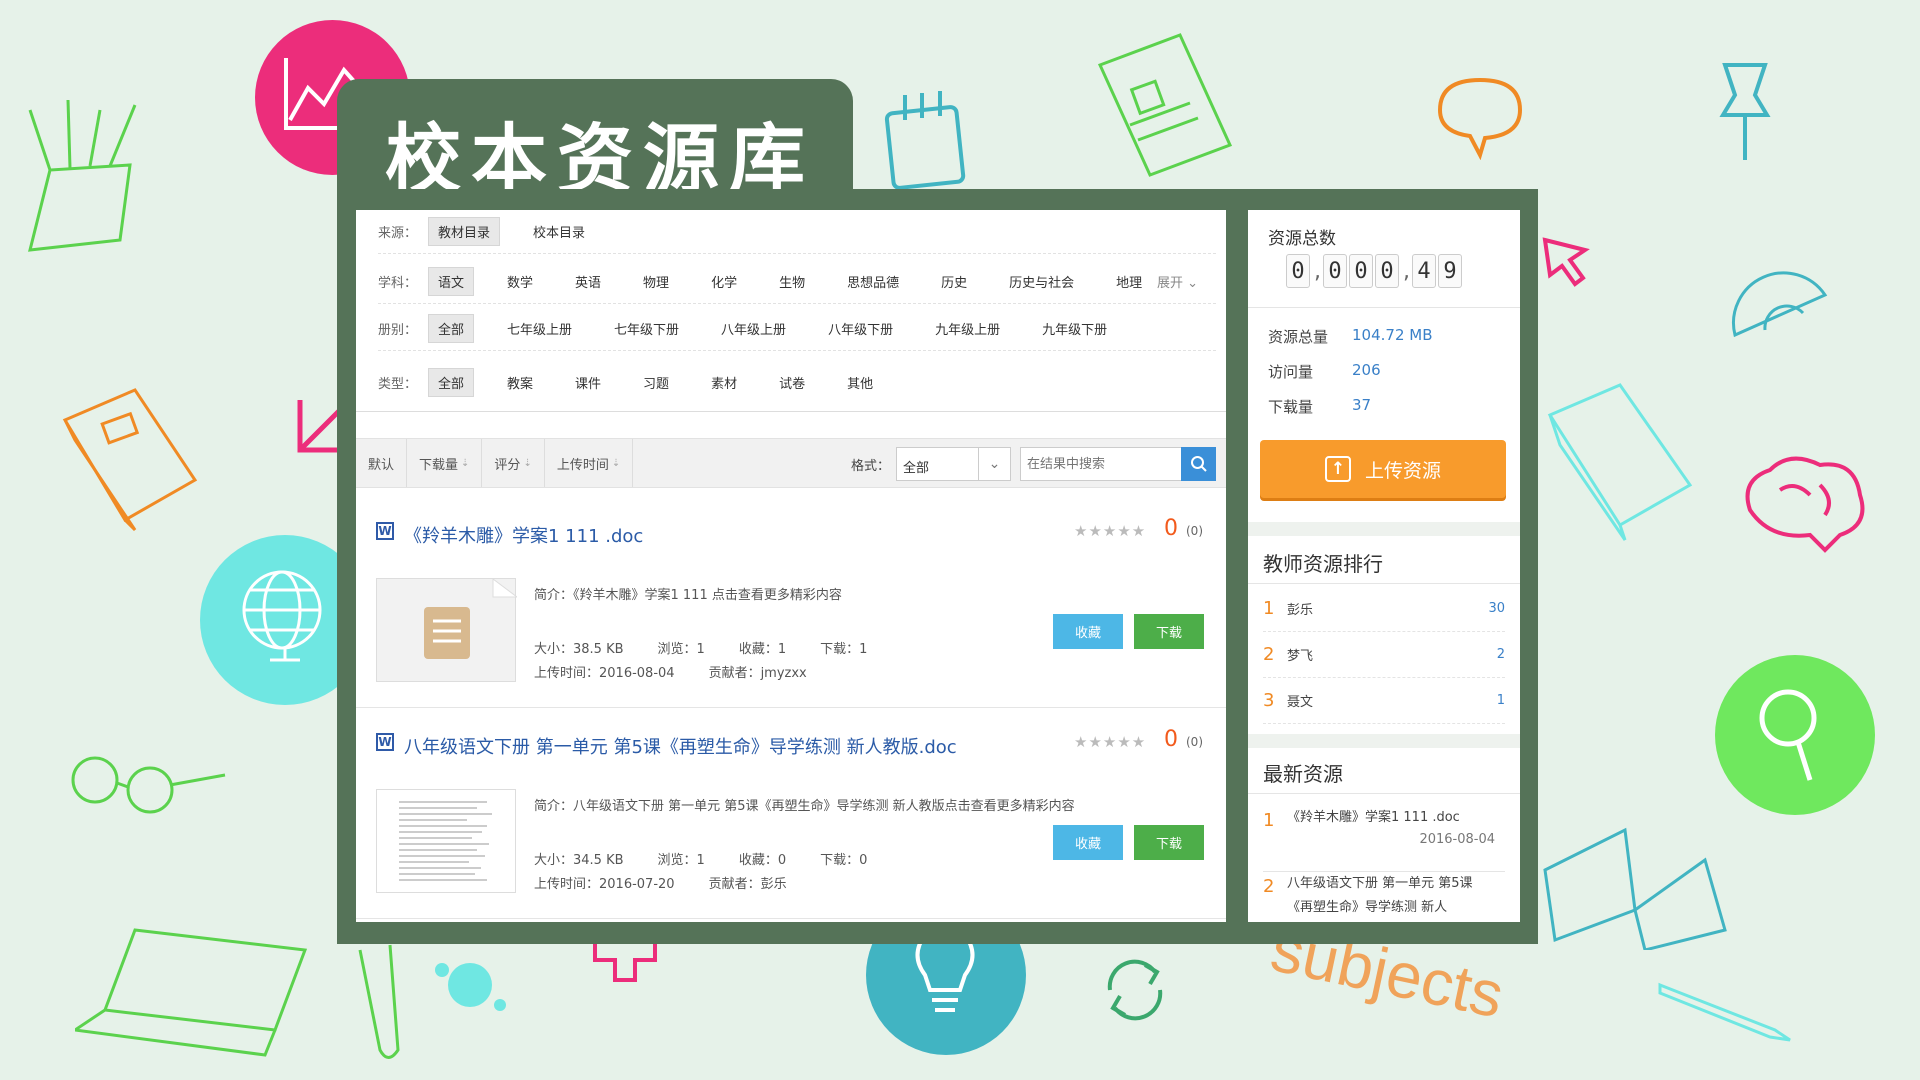  I want to click on ranking-row: 1 彭乐 30, so click(1384, 609).